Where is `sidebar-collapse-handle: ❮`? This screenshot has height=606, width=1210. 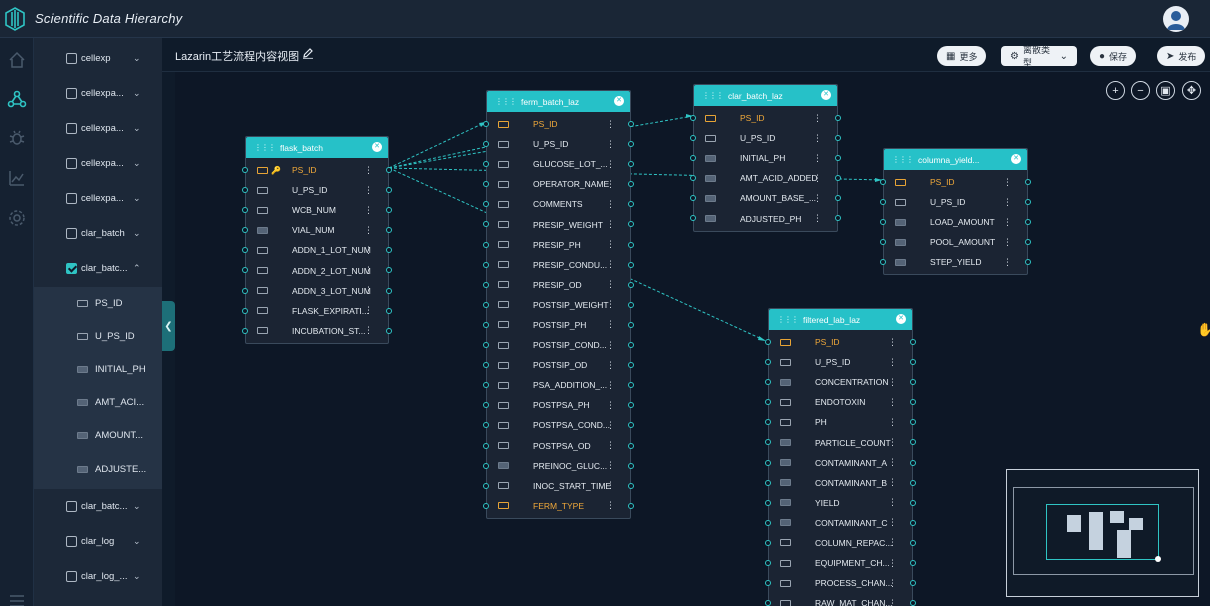
sidebar-collapse-handle: ❮ is located at coordinates (168, 326).